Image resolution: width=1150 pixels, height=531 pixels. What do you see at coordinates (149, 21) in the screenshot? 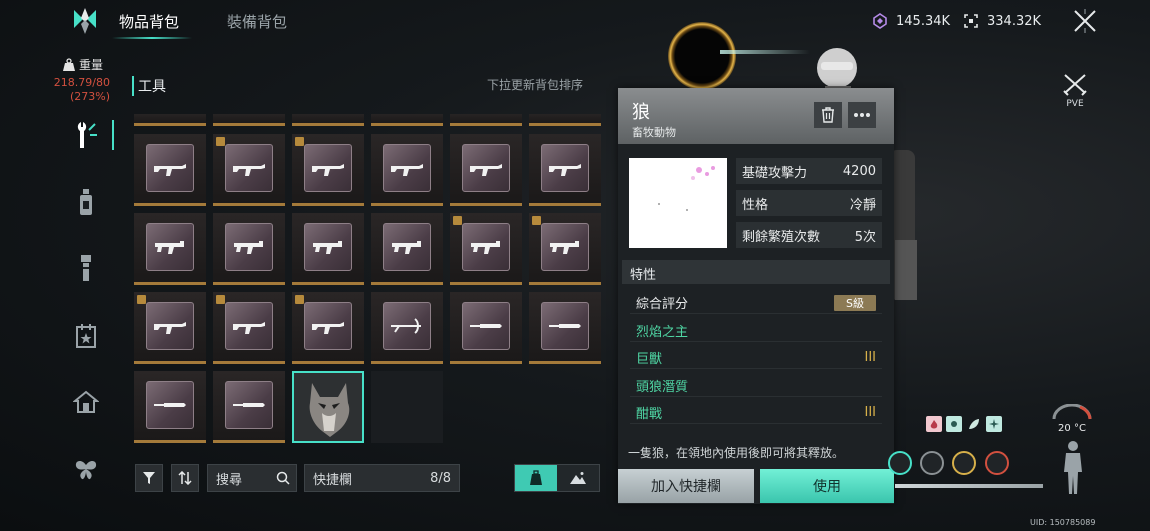
I see `tab-item-bag: 物品背包` at bounding box center [149, 21].